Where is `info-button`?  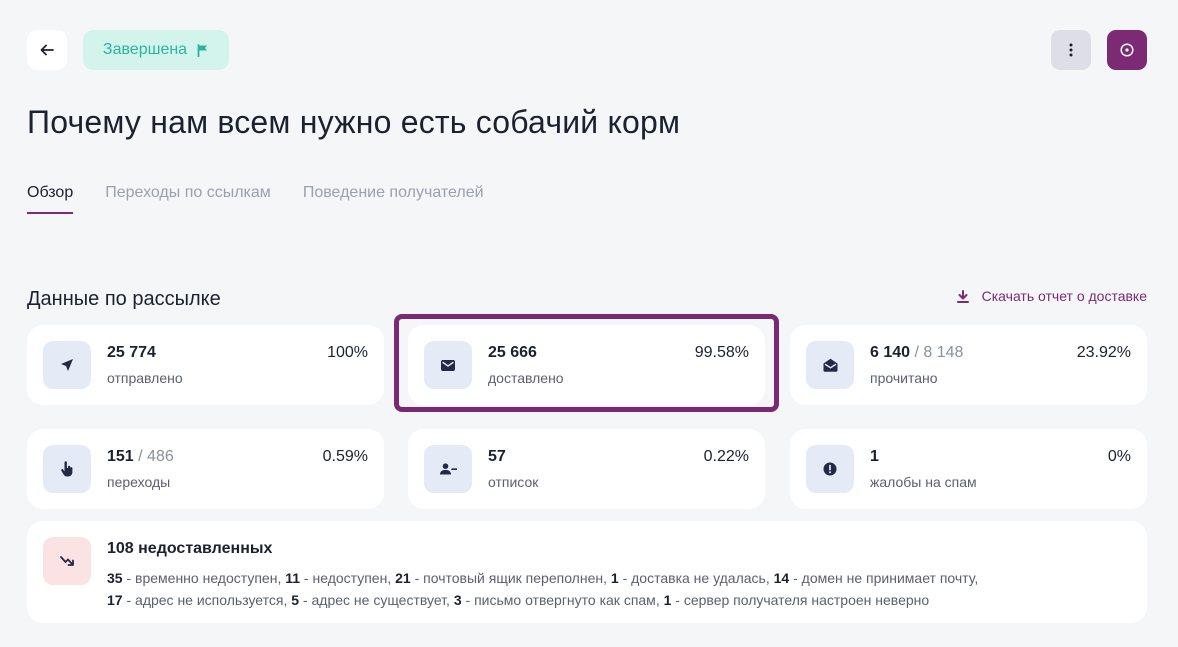
info-button is located at coordinates (1127, 50).